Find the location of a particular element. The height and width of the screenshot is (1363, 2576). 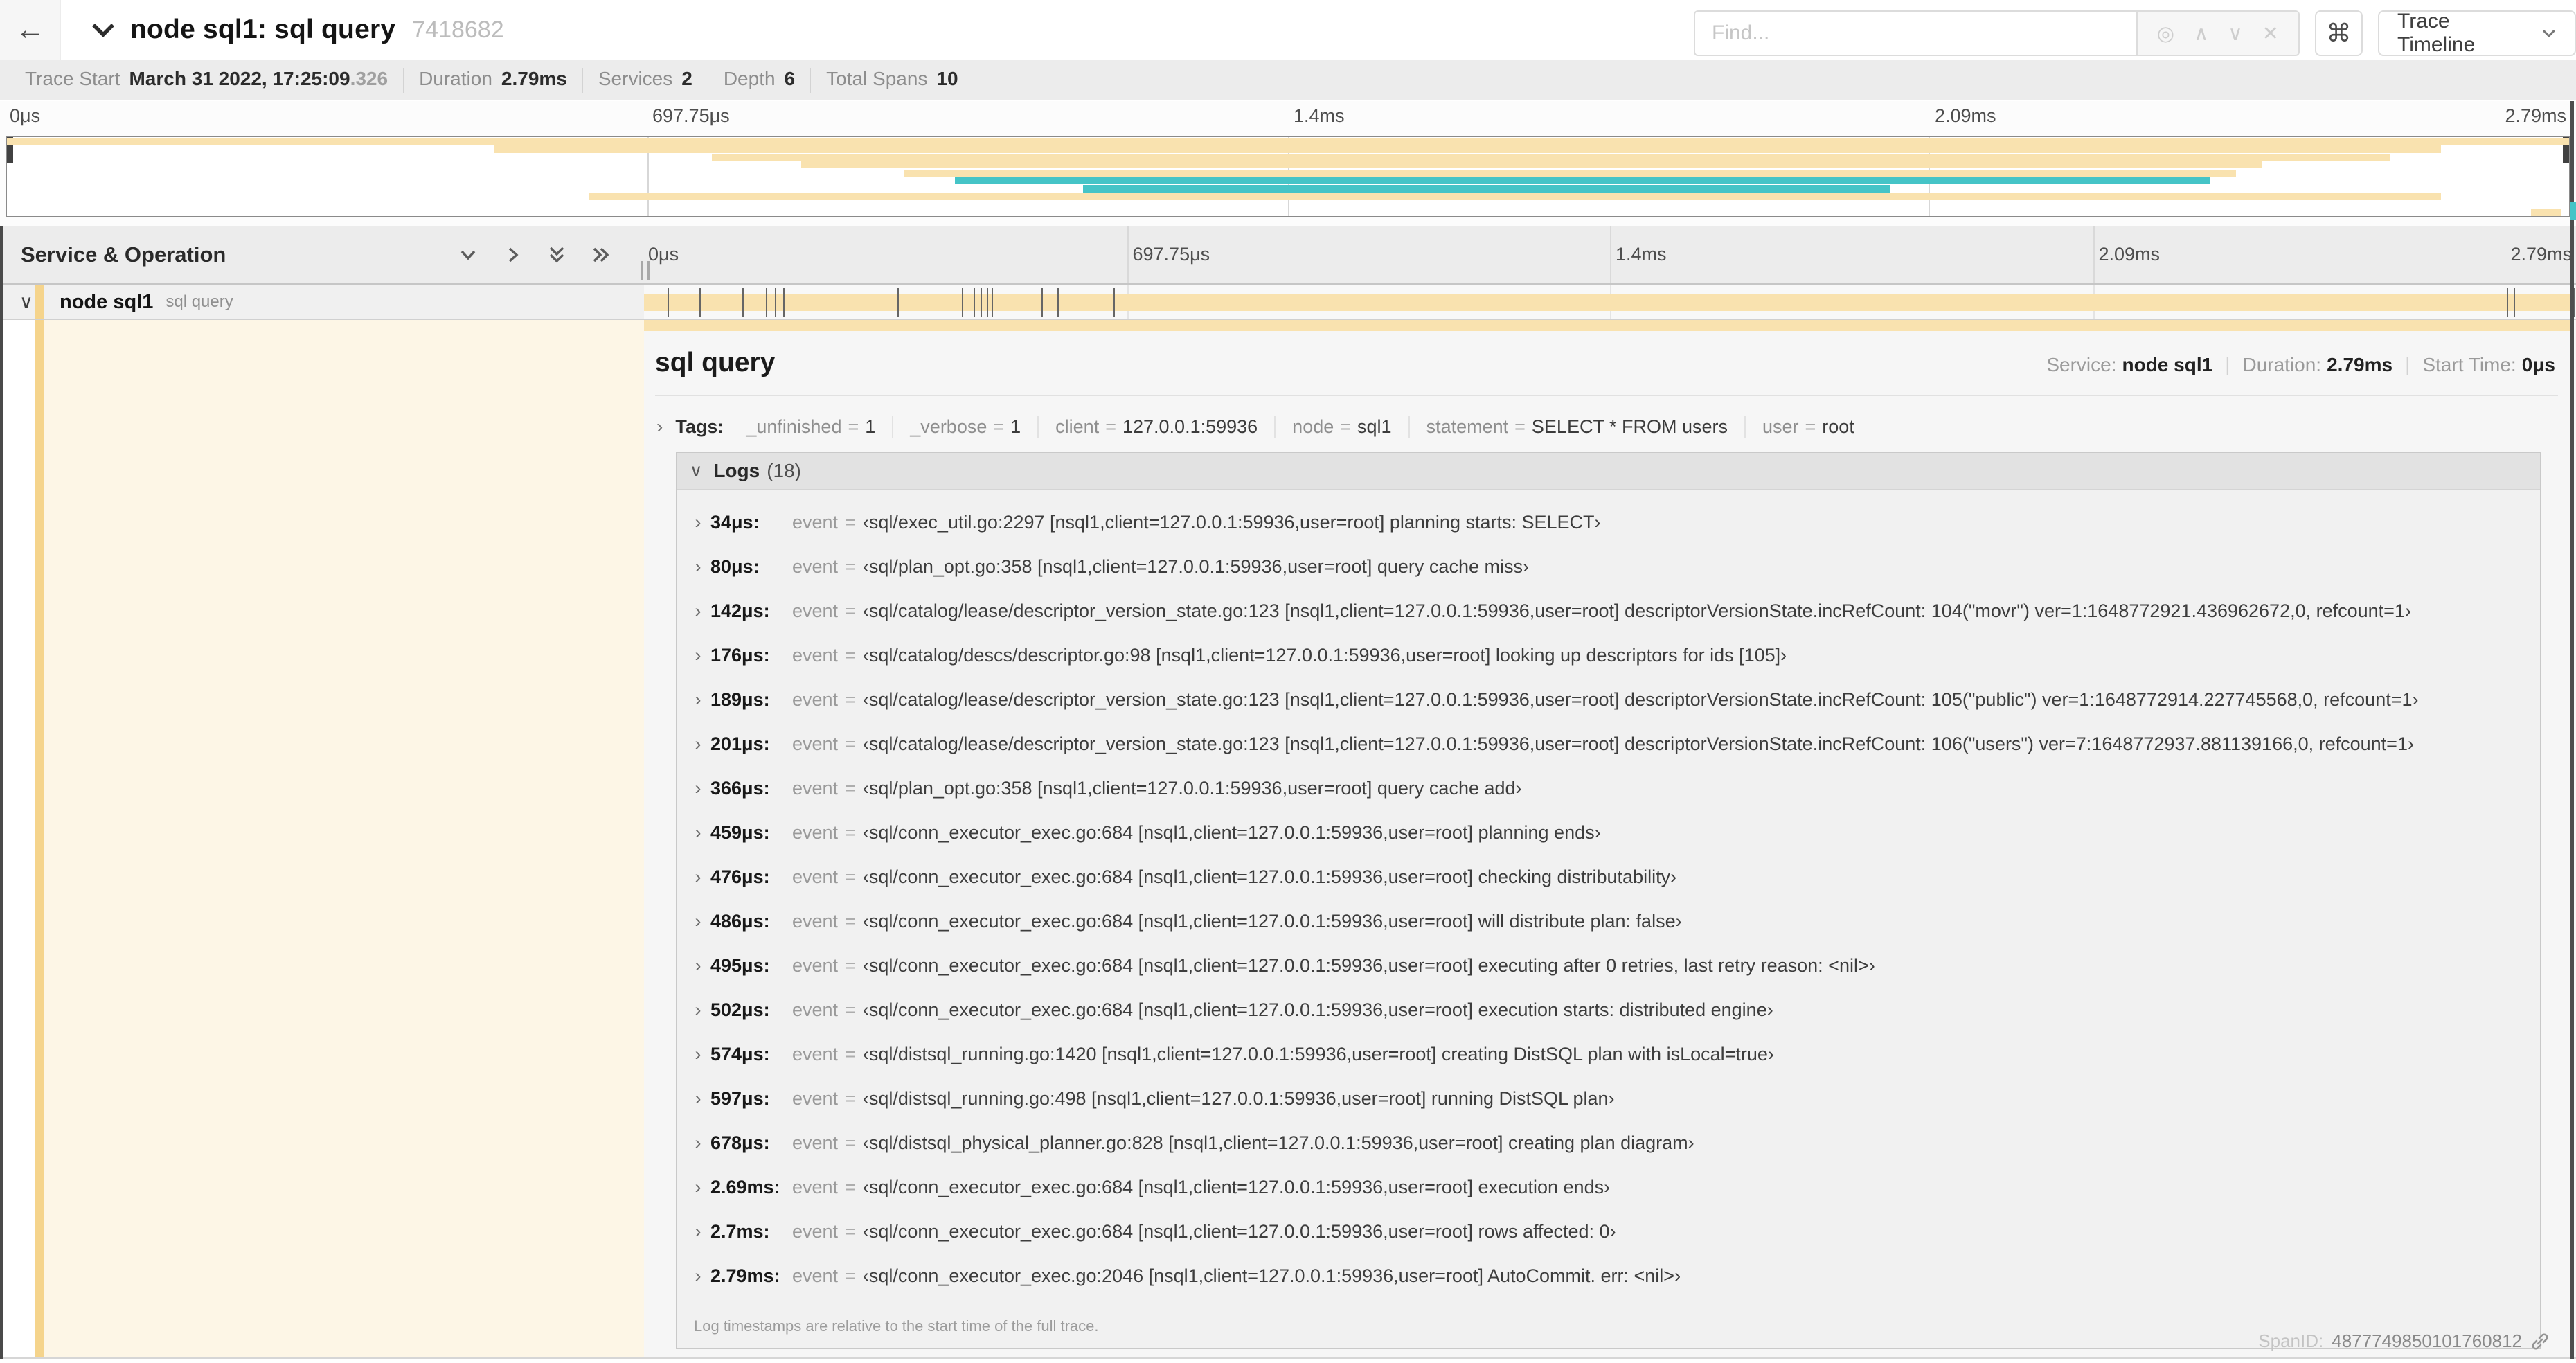

copy-link-icon is located at coordinates (2540, 1342).